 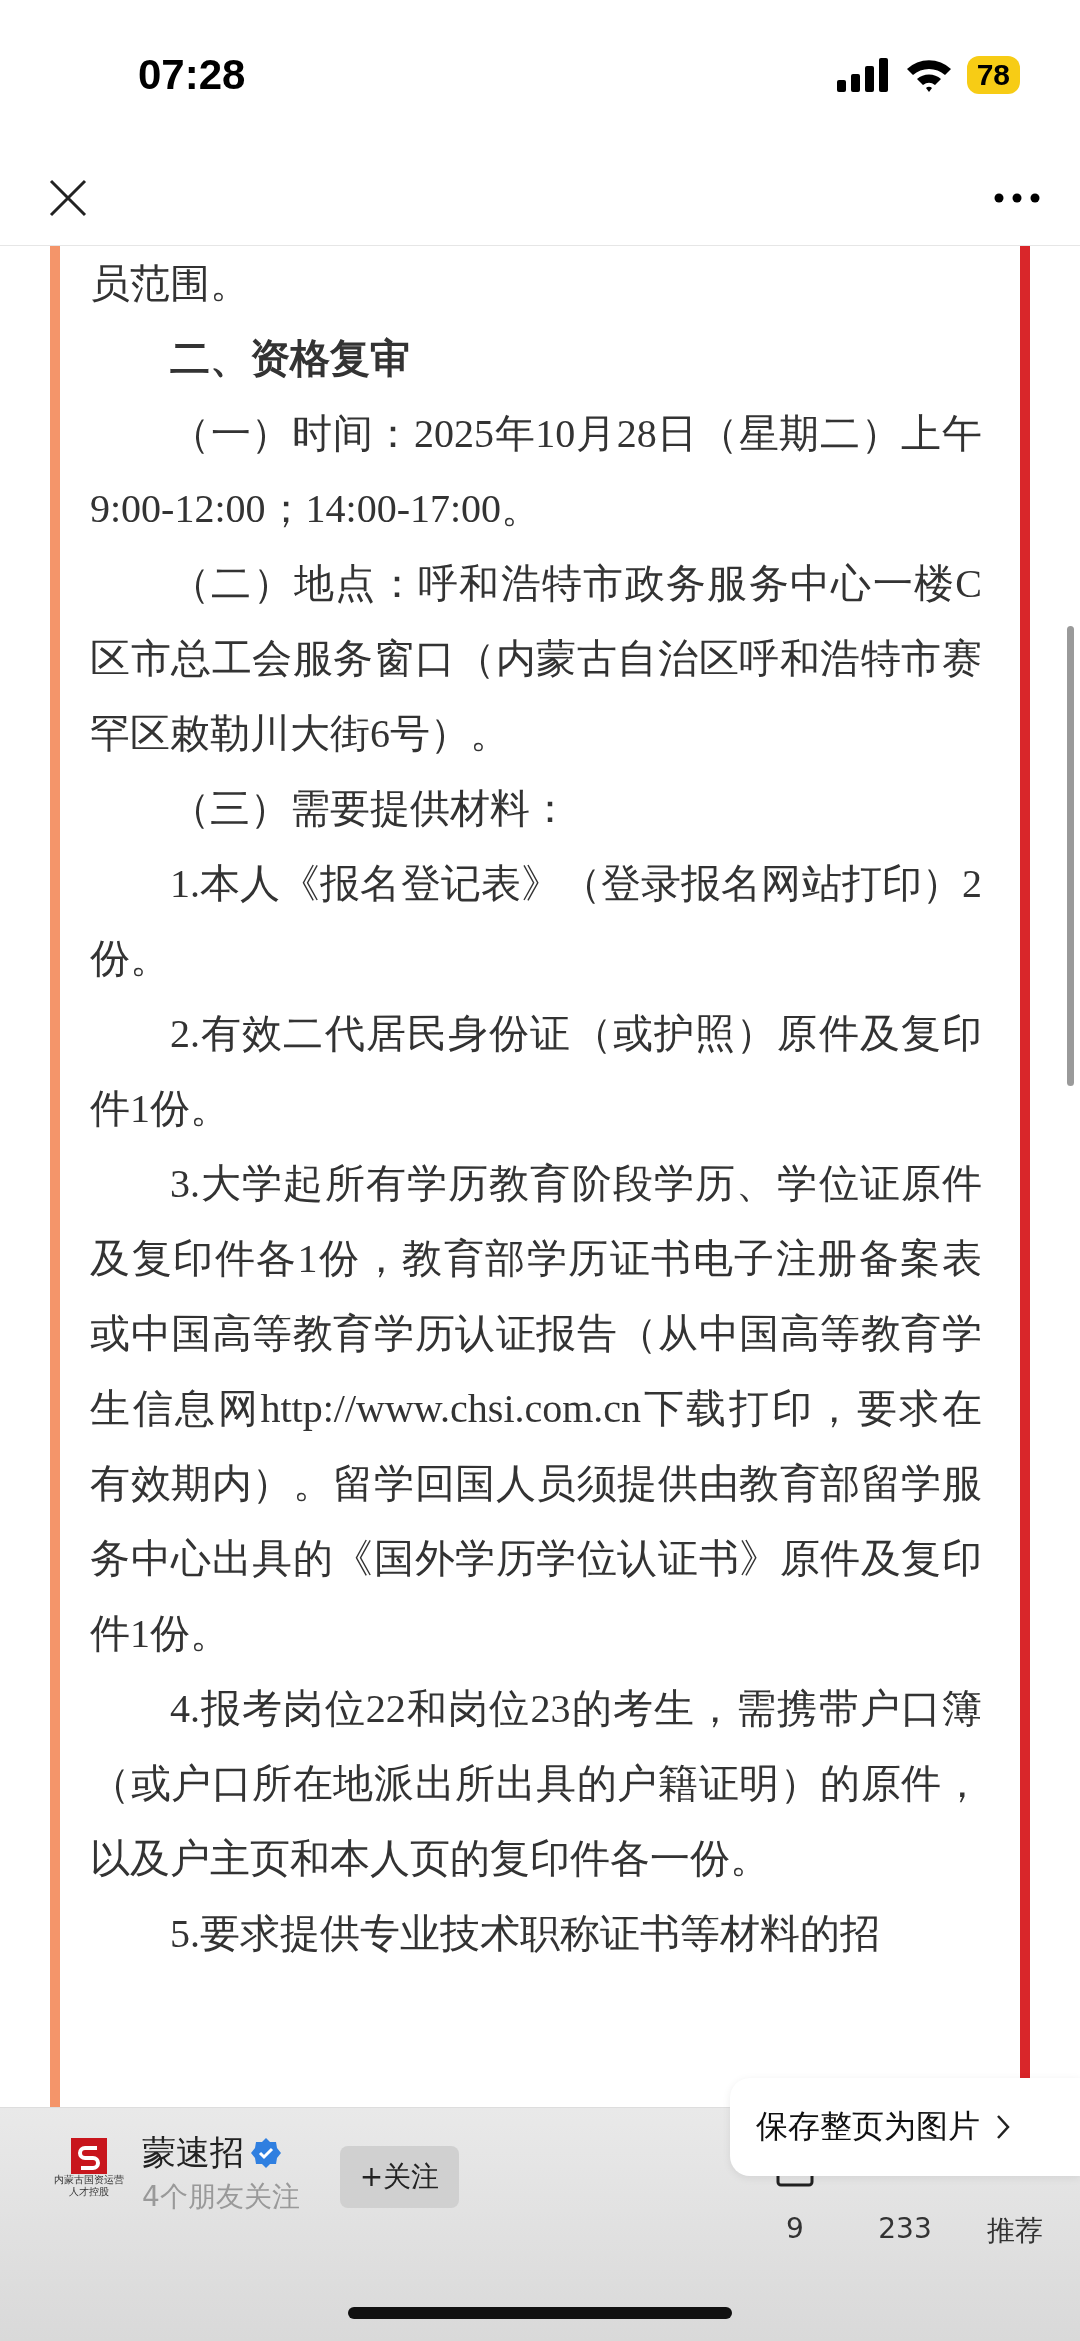 What do you see at coordinates (993, 75) in the screenshot?
I see `battery-level: 78` at bounding box center [993, 75].